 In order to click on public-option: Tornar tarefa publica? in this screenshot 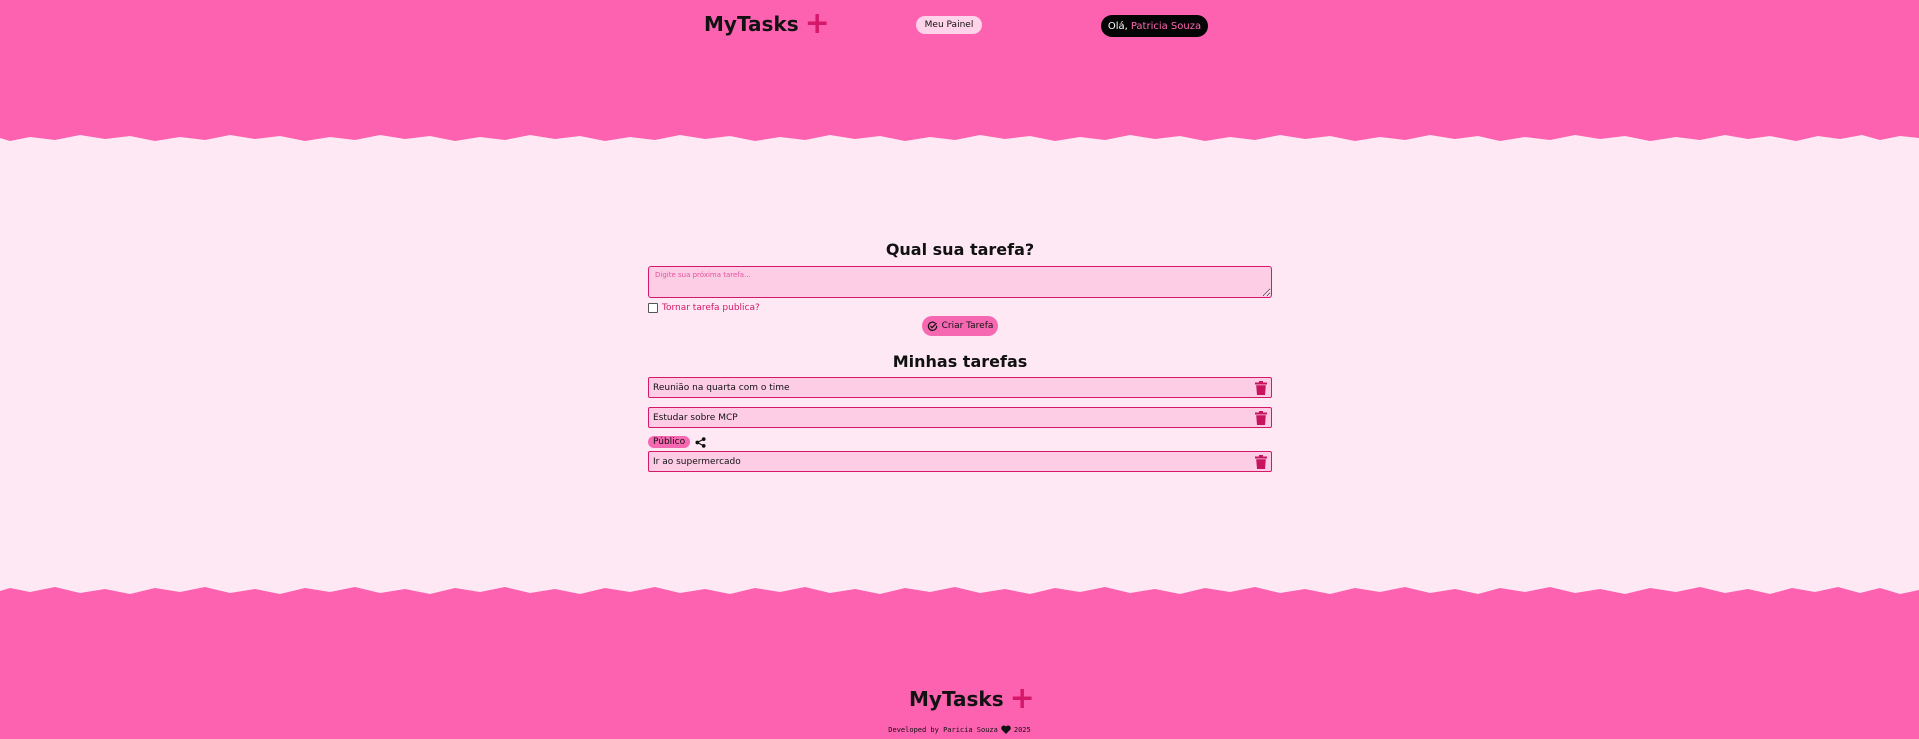, I will do `click(960, 308)`.